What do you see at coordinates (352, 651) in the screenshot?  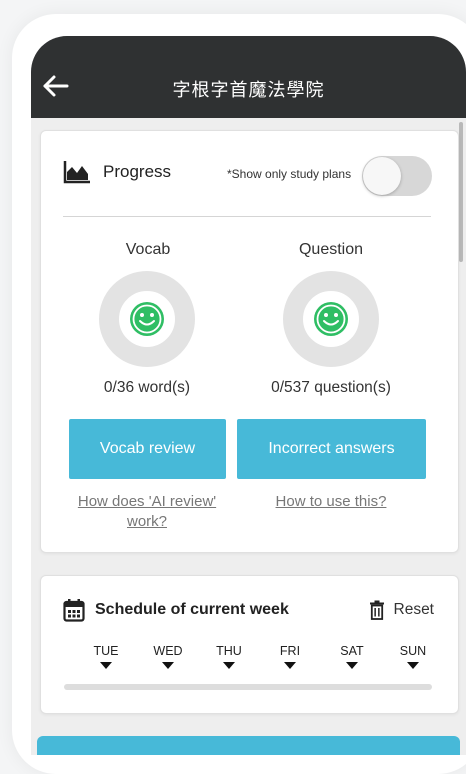 I see `day-label: SAT` at bounding box center [352, 651].